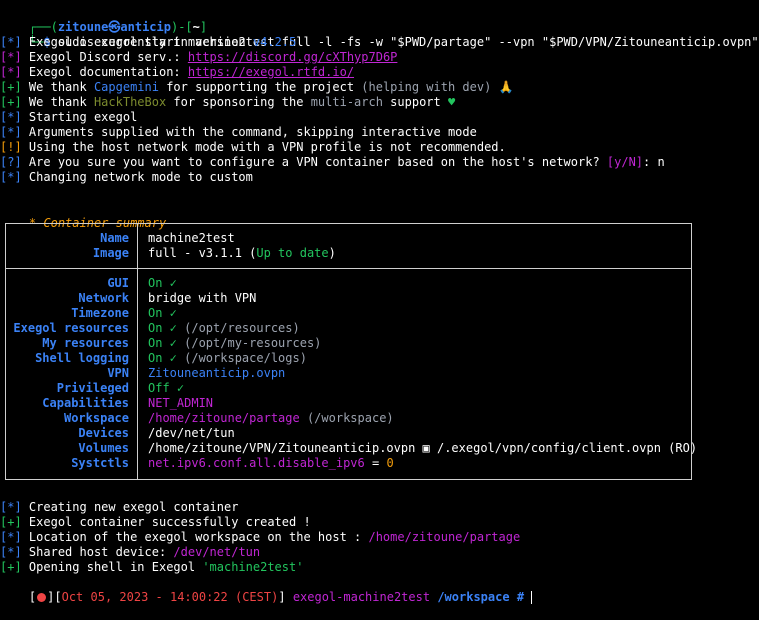 Image resolution: width=759 pixels, height=620 pixels. I want to click on summary-row: Exegol resources On ✓ (/opt/resources), so click(348, 328).